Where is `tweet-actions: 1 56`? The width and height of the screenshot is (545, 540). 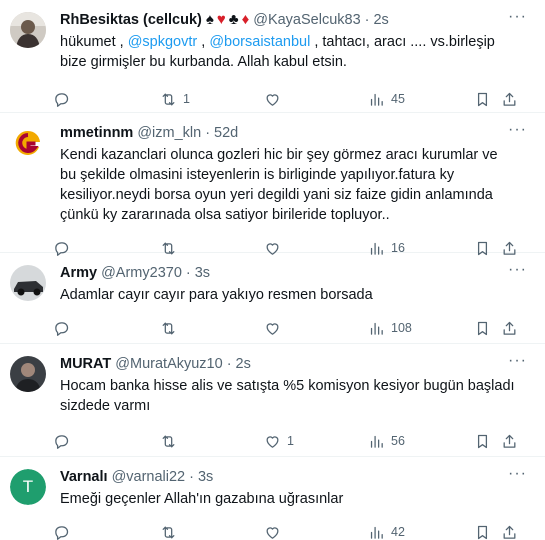 tweet-actions: 1 56 is located at coordinates (293, 441).